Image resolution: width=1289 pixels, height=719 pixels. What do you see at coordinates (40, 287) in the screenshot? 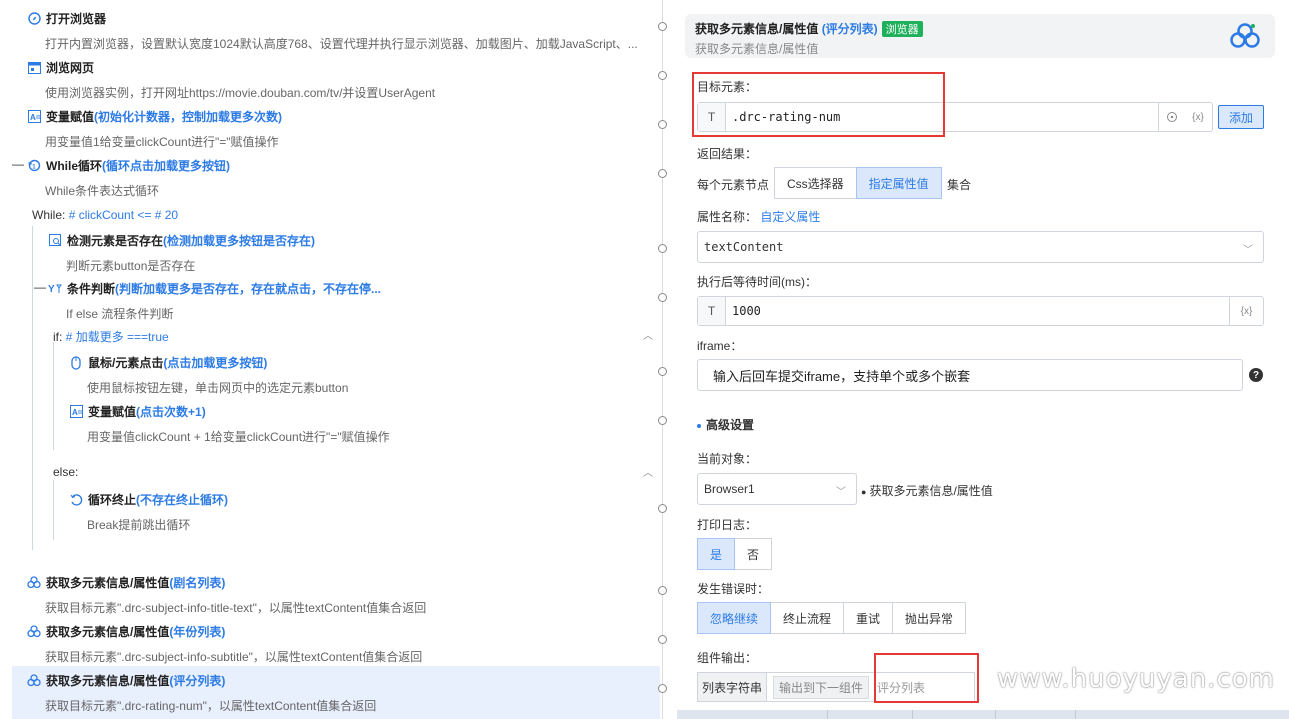
I see `collapse-if-toggle: —` at bounding box center [40, 287].